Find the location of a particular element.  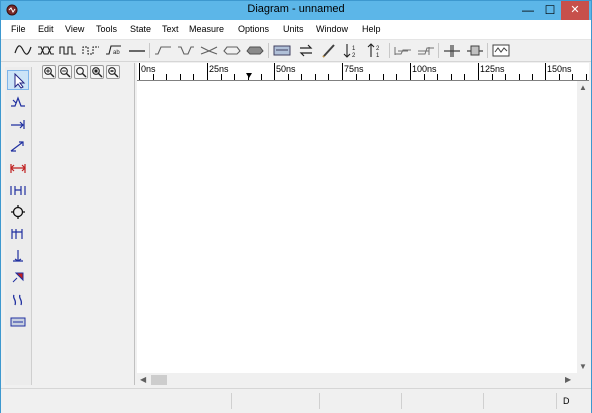

menu-view: View is located at coordinates (74, 29).